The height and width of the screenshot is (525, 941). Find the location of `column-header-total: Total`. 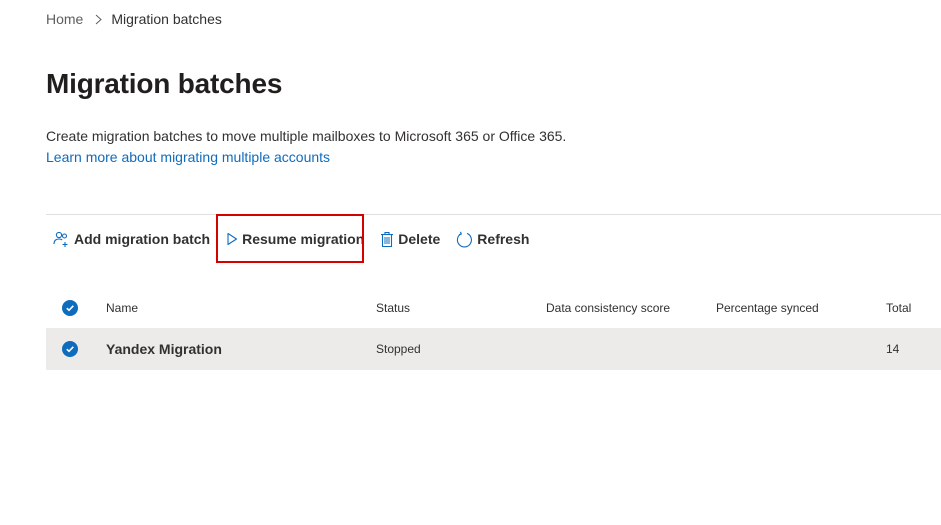

column-header-total: Total is located at coordinates (898, 307).